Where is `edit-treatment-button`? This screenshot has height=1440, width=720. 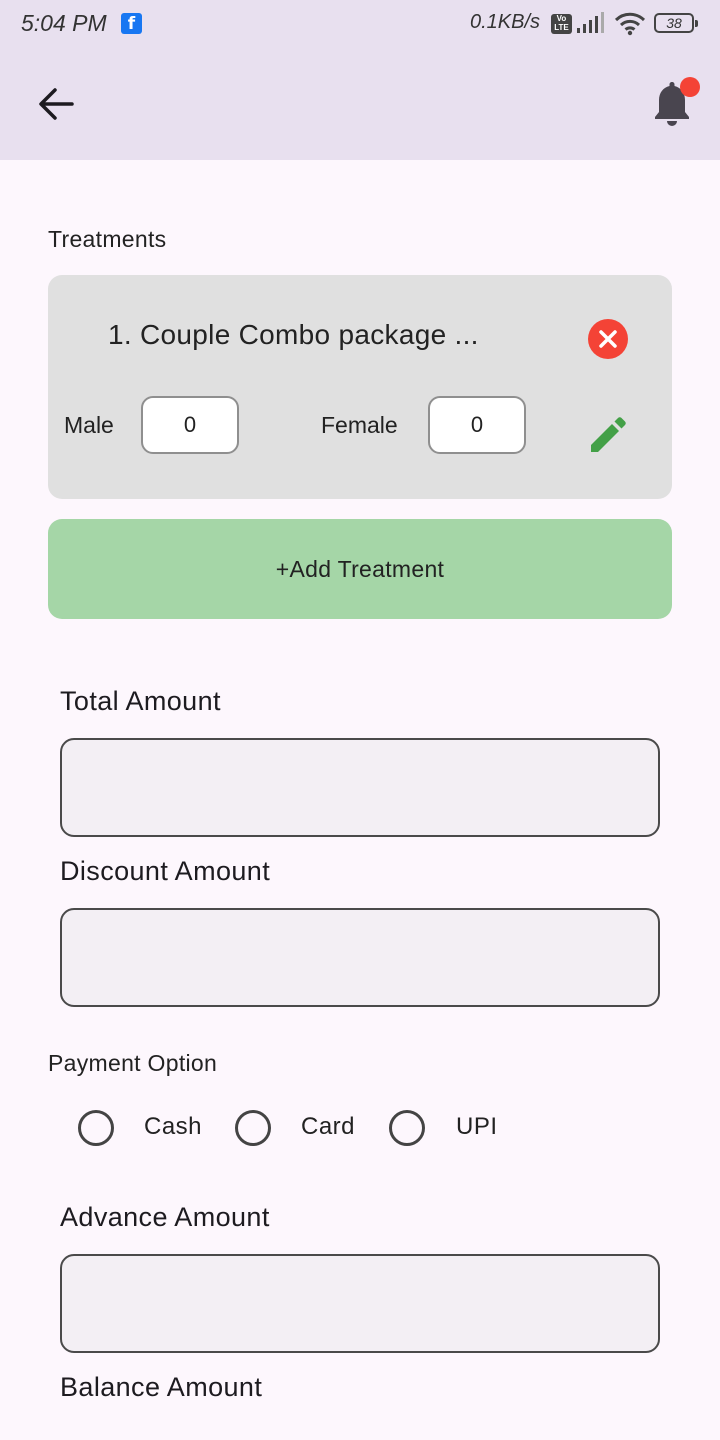 edit-treatment-button is located at coordinates (608, 435).